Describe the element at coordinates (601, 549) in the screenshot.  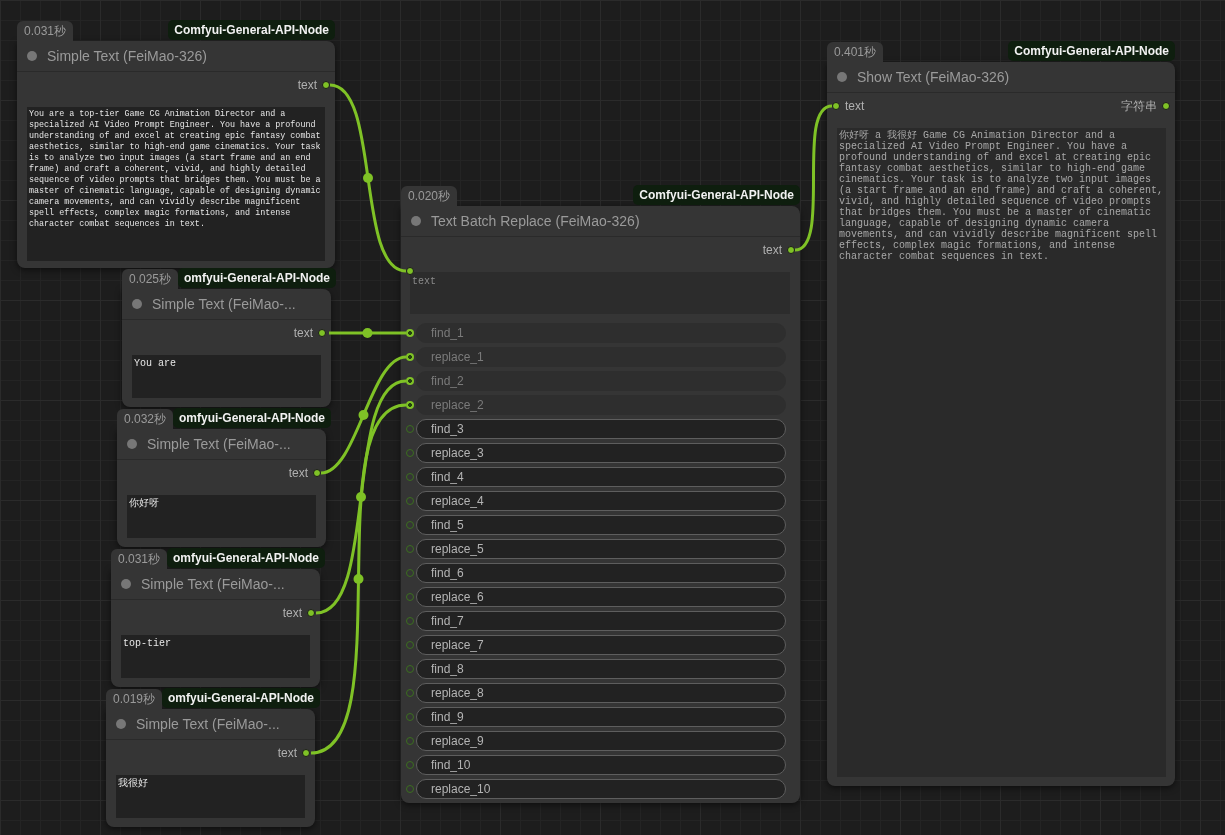
I see `text-widget: replace_5` at that location.